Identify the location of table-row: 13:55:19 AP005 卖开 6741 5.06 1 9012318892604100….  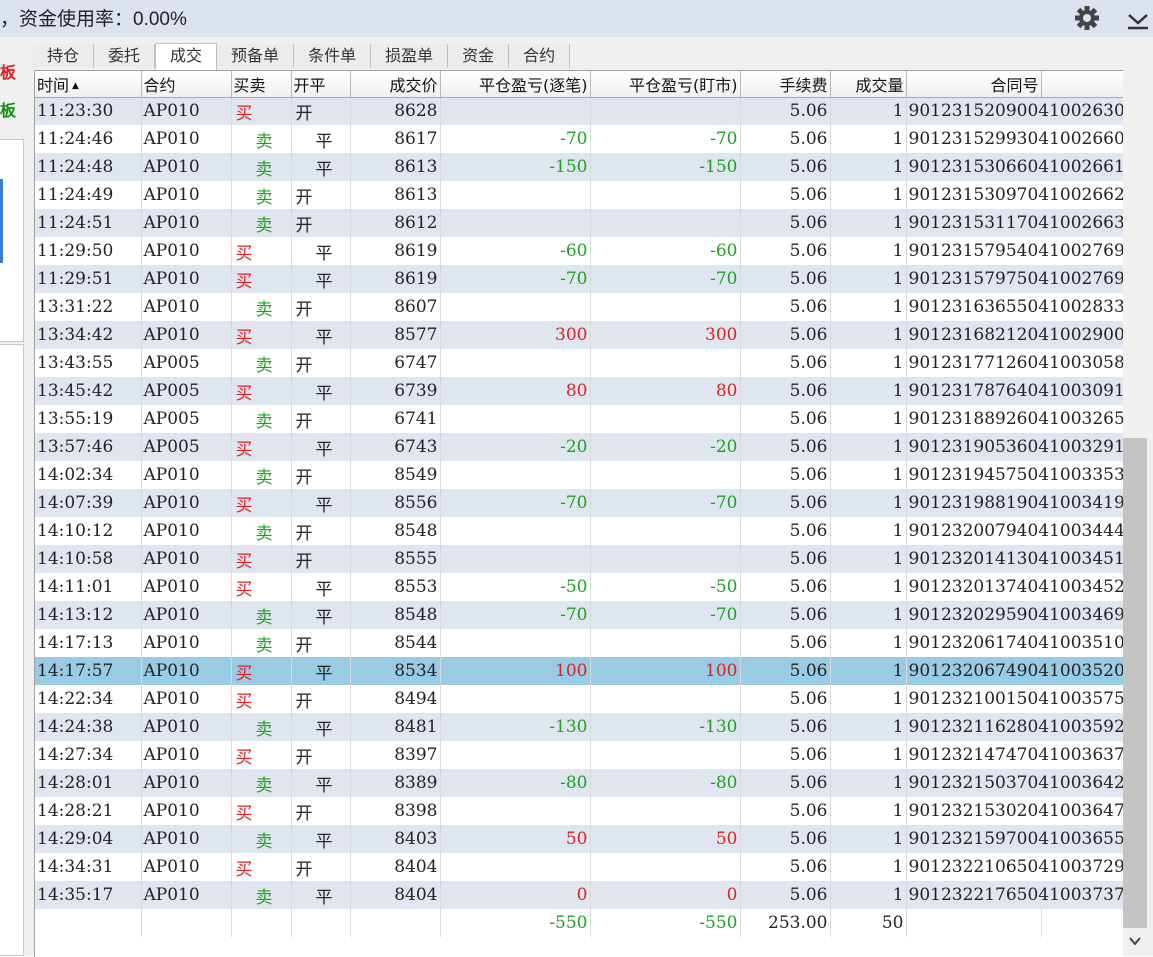
(579, 419).